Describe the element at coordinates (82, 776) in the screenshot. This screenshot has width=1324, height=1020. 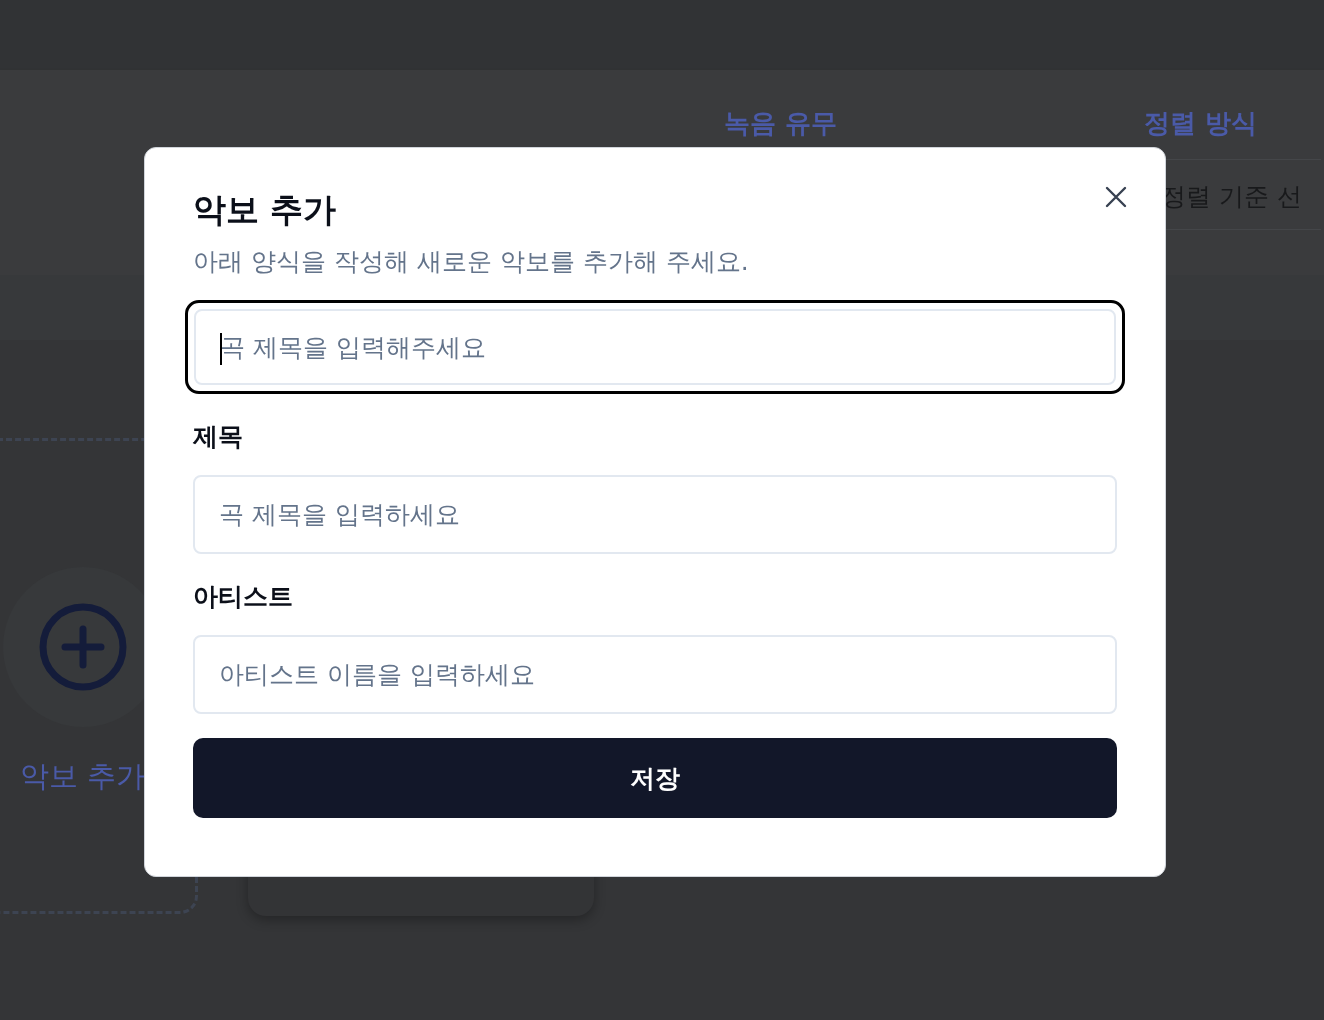
I see `add-card-label: 악보 추가` at that location.